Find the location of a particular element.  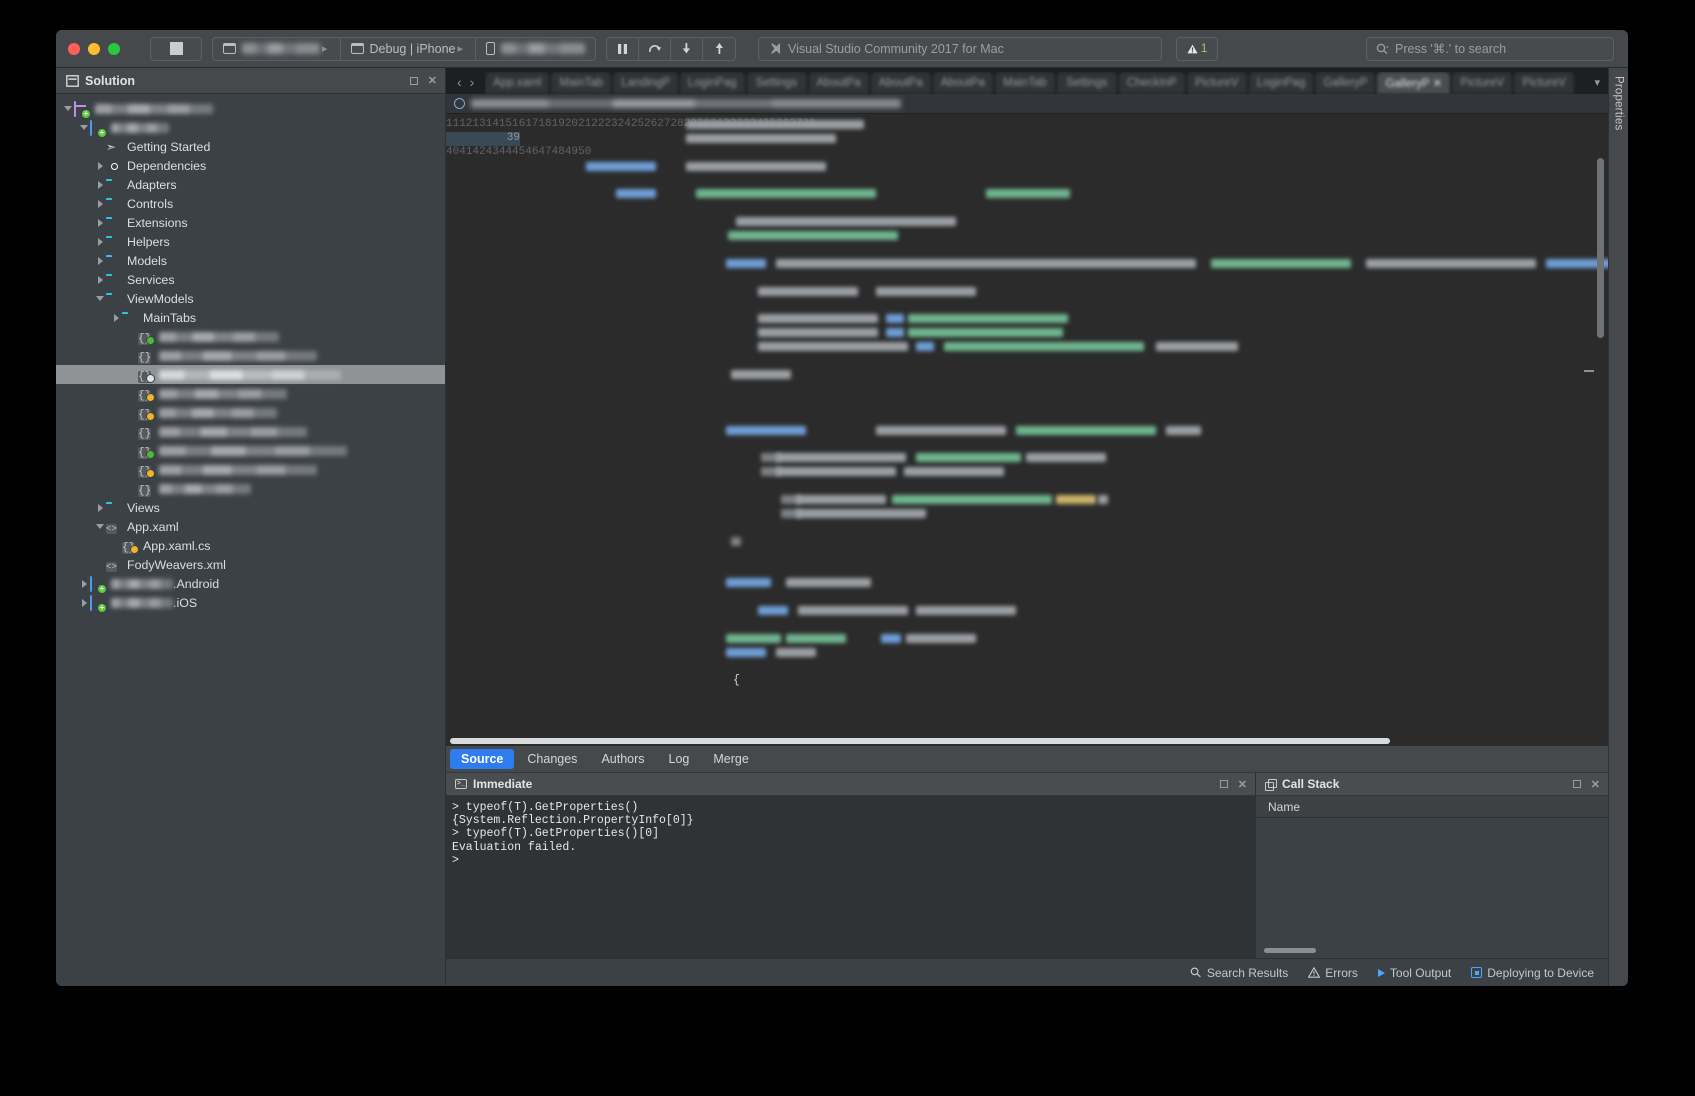

config-configuration-segment: Debug | iPhone ▸ is located at coordinates (409, 48).